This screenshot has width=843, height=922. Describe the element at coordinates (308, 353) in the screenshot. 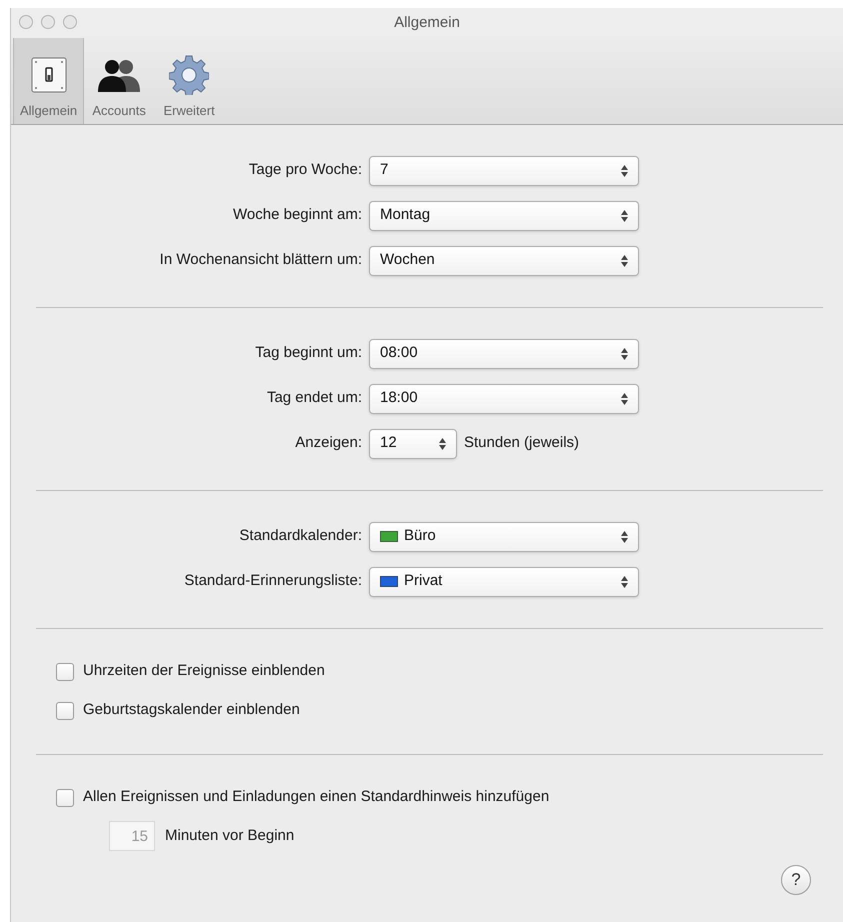

I see `field-label: Tag beginnt um:` at that location.